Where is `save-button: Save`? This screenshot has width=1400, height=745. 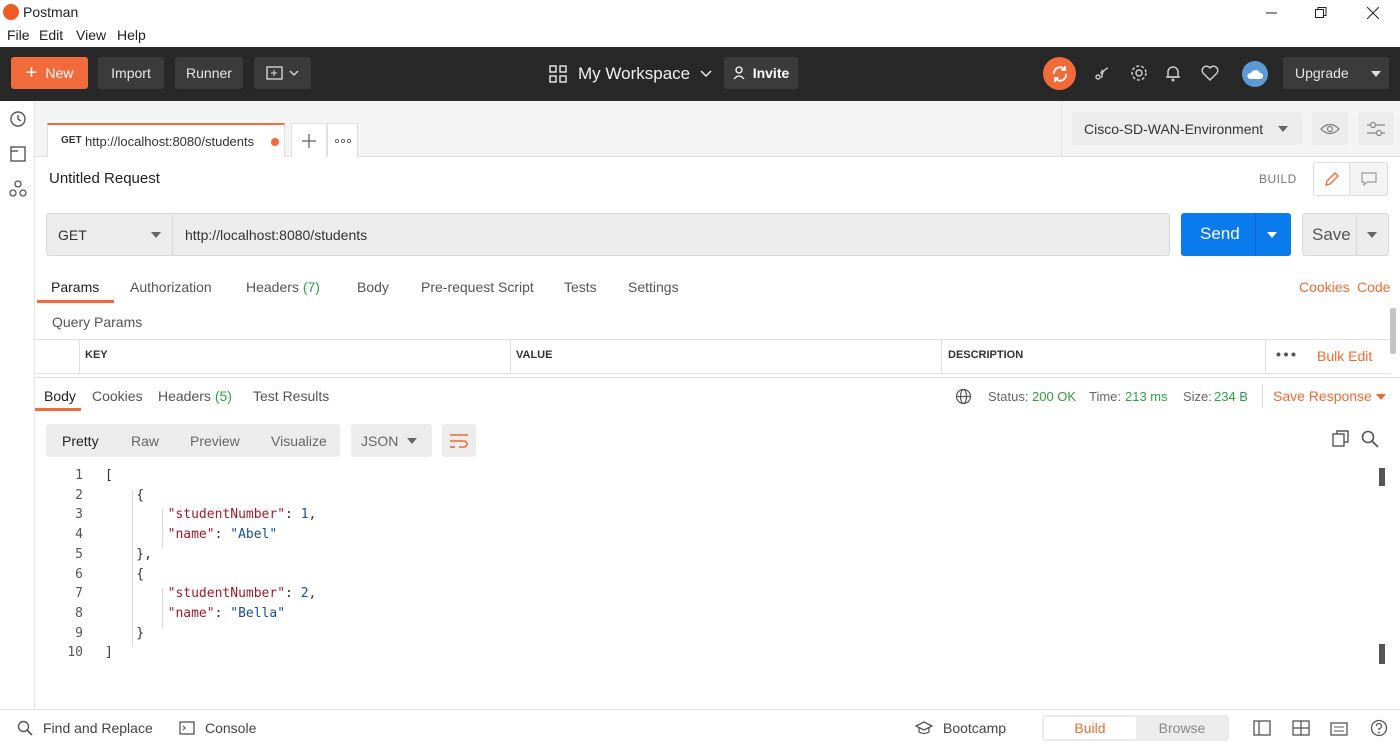 save-button: Save is located at coordinates (1345, 234).